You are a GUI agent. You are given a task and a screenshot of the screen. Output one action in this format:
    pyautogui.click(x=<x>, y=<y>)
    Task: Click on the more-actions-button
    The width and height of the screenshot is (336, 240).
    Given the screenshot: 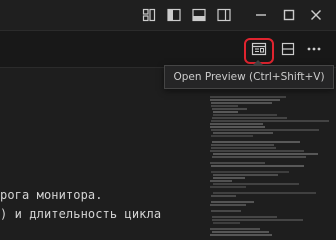 What is the action you would take?
    pyautogui.click(x=314, y=50)
    